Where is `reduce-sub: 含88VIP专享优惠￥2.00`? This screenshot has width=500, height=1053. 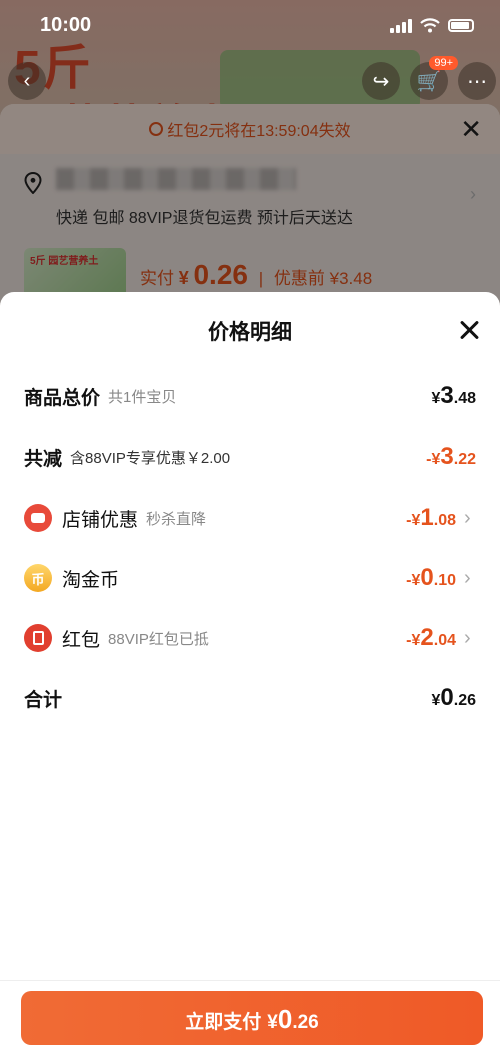
reduce-sub: 含88VIP专享优惠￥2.00 is located at coordinates (150, 458).